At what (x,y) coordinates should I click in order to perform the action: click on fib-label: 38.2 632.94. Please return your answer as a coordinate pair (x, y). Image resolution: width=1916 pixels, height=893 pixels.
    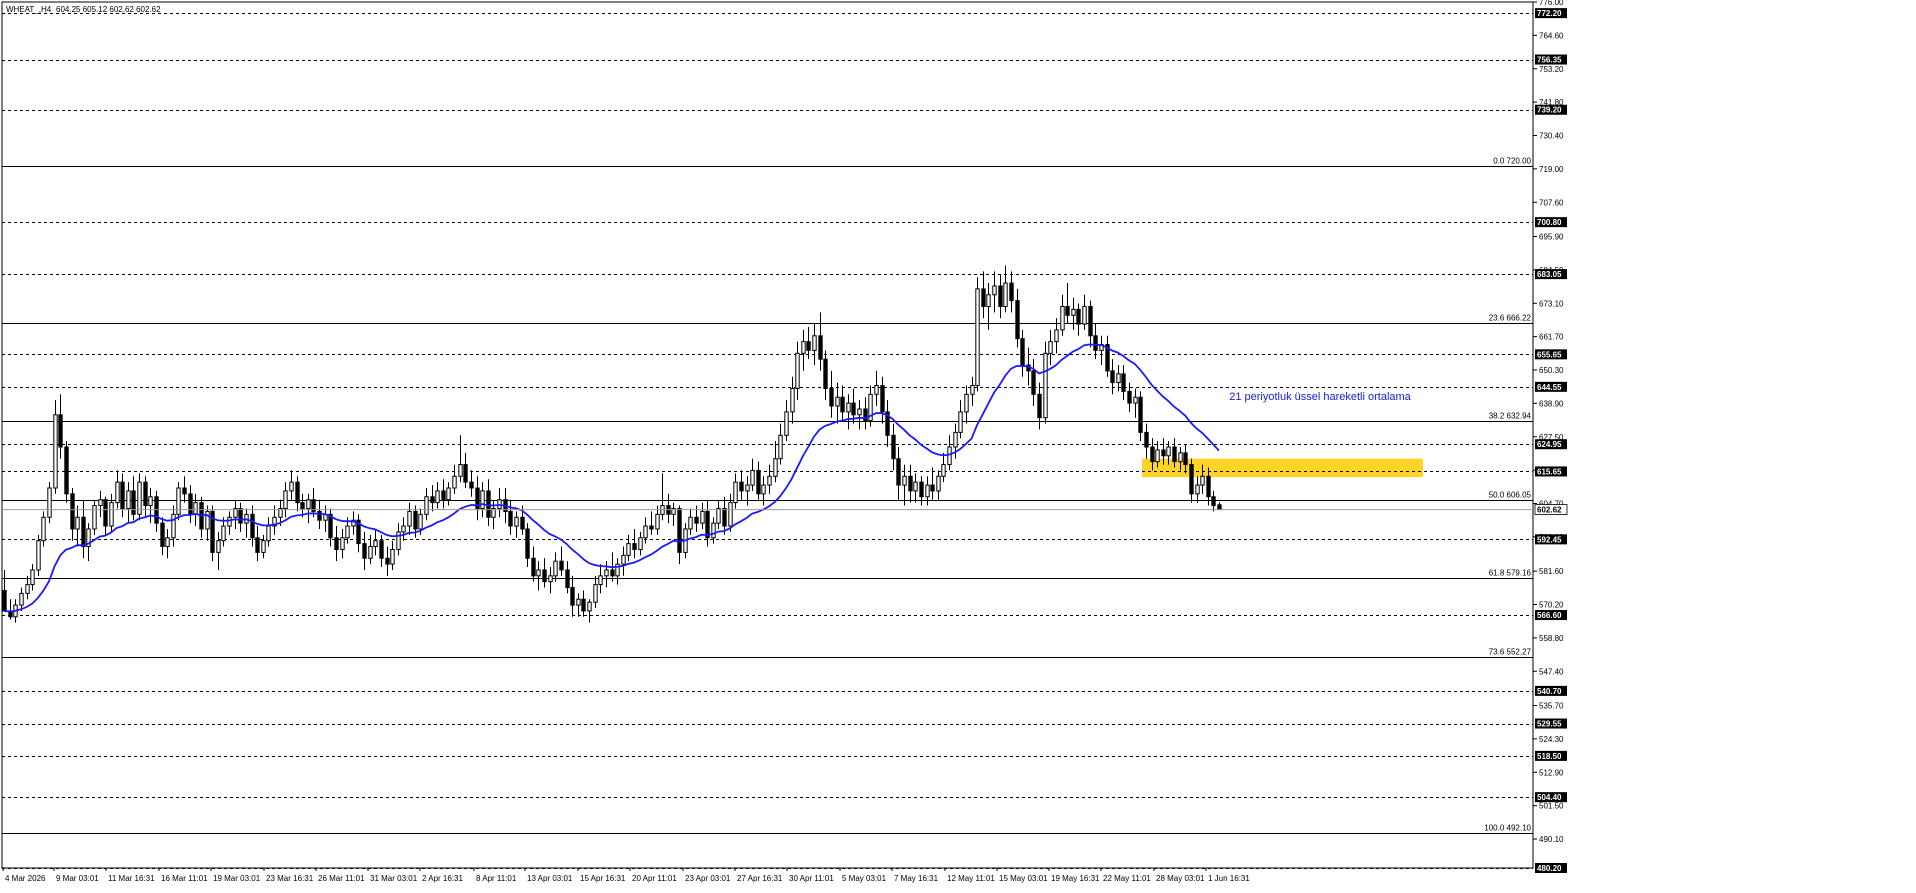
    Looking at the image, I should click on (1510, 416).